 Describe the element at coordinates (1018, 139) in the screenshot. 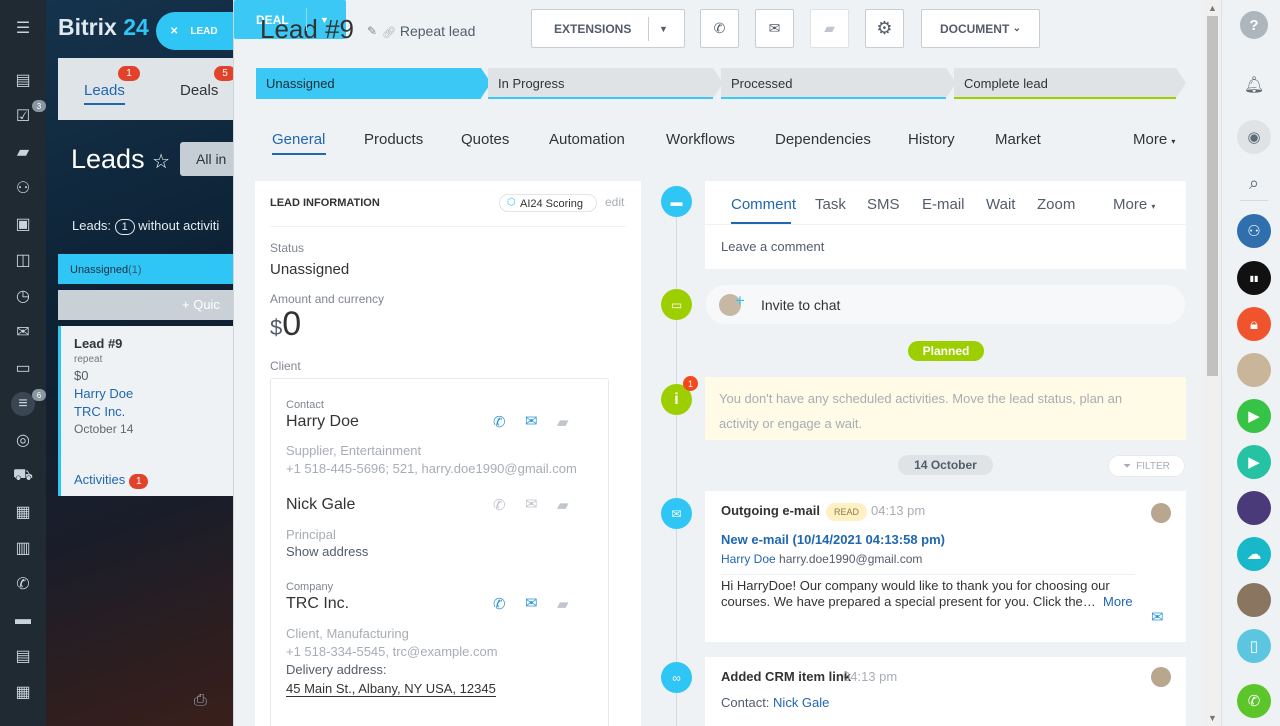

I see `tab-market: Market` at that location.